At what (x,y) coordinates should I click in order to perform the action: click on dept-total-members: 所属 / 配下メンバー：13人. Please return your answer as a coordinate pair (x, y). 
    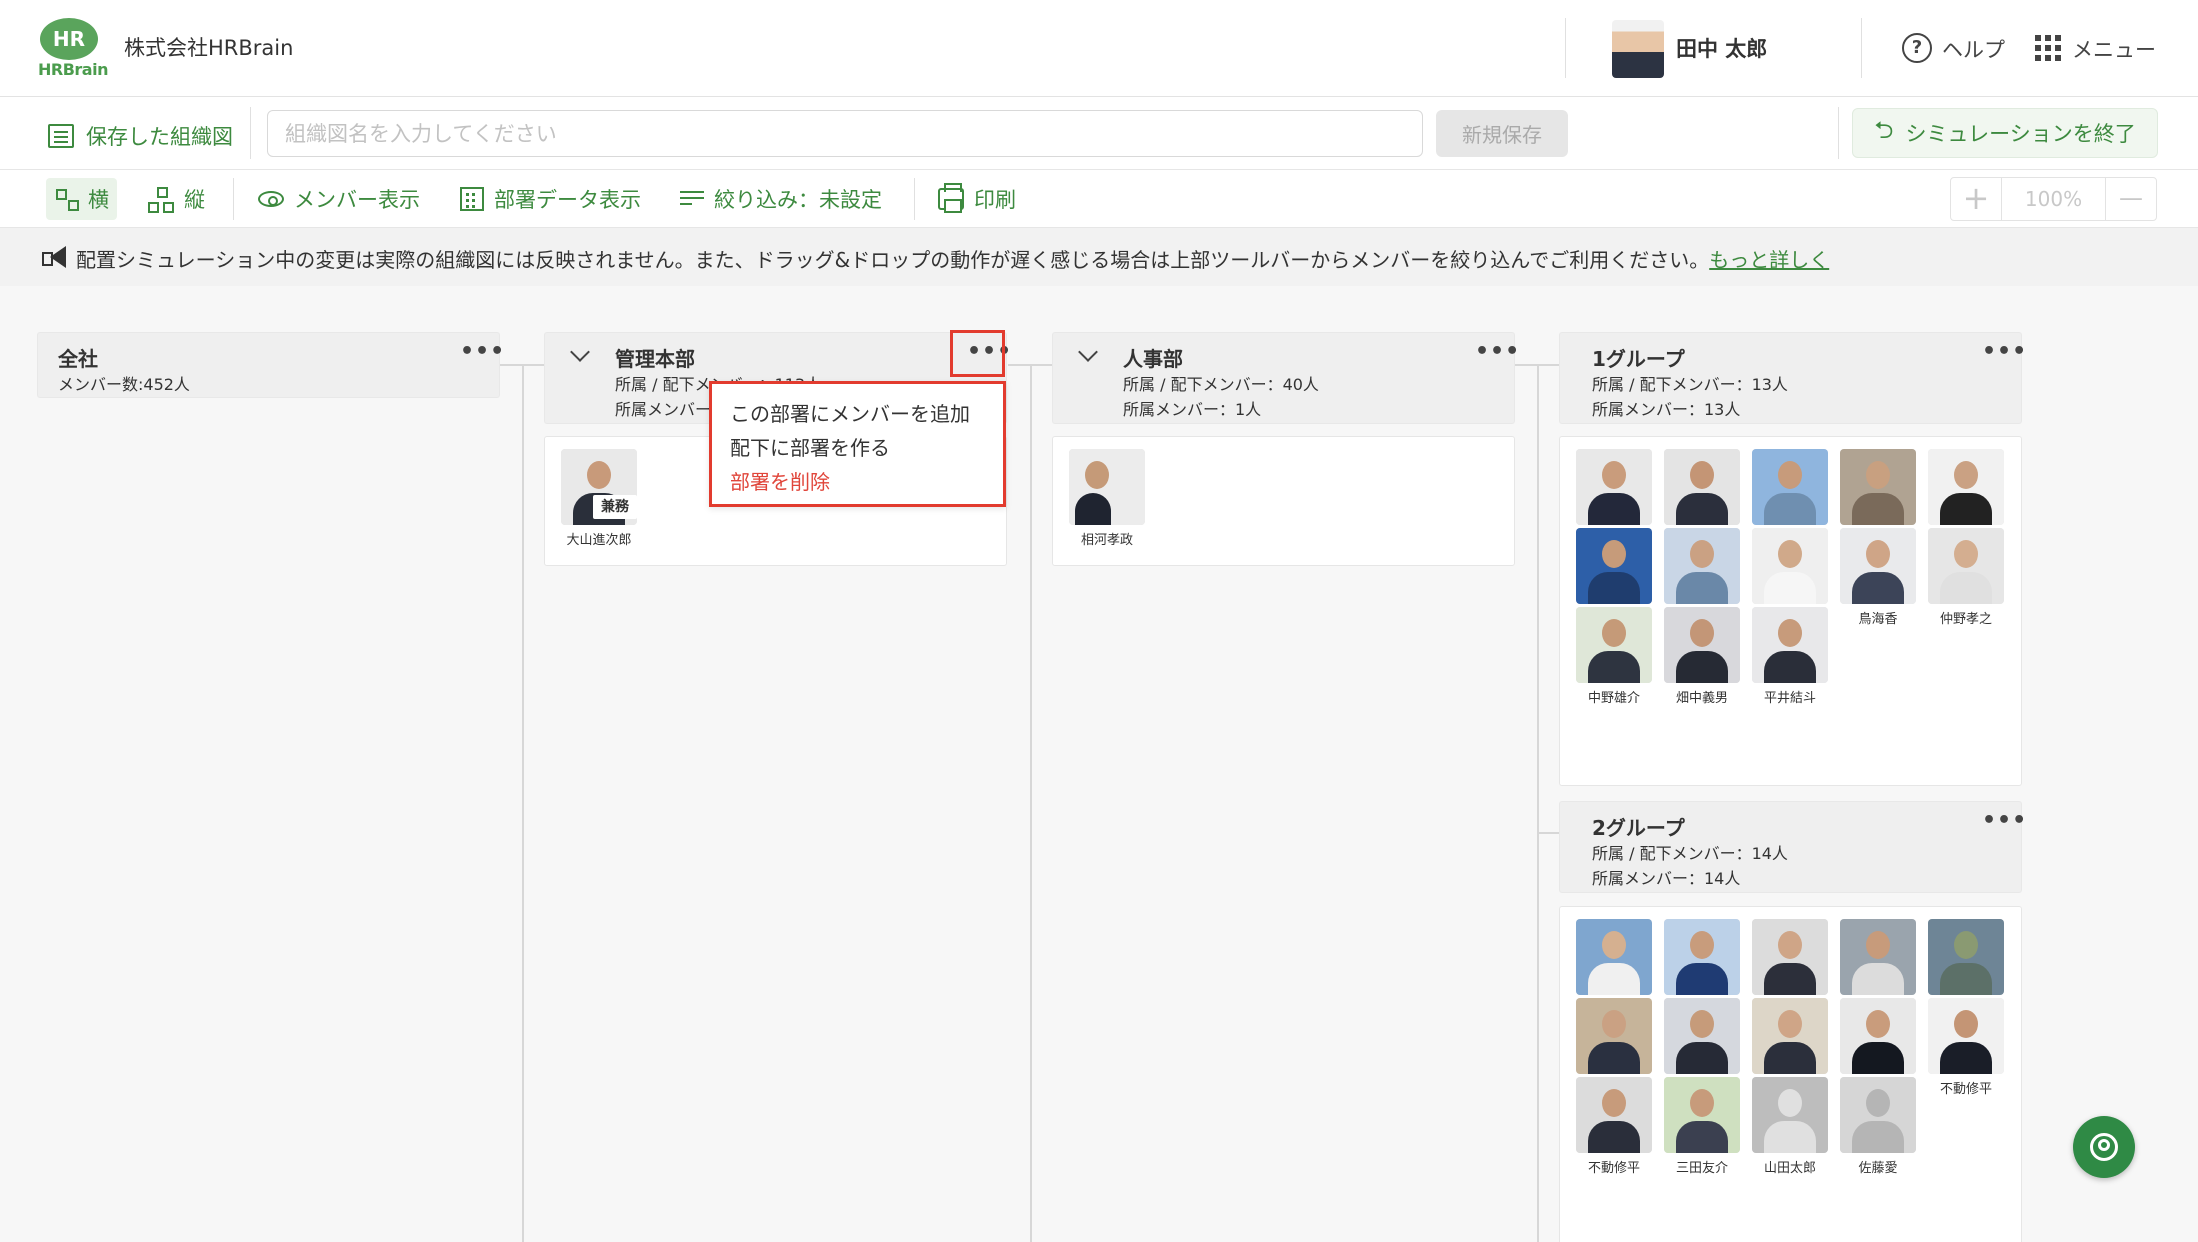
    Looking at the image, I should click on (1690, 384).